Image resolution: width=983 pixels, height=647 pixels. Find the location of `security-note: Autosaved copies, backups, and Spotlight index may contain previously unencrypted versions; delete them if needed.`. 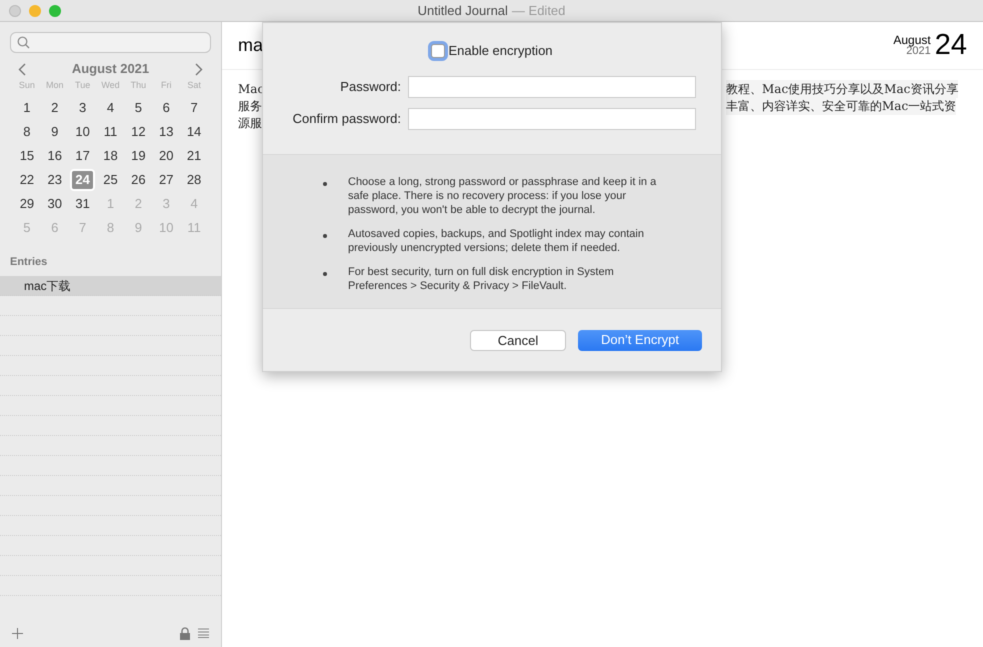

security-note: Autosaved copies, backups, and Spotlight index may contain previously unencrypted versions; delete them if needed. is located at coordinates (496, 240).